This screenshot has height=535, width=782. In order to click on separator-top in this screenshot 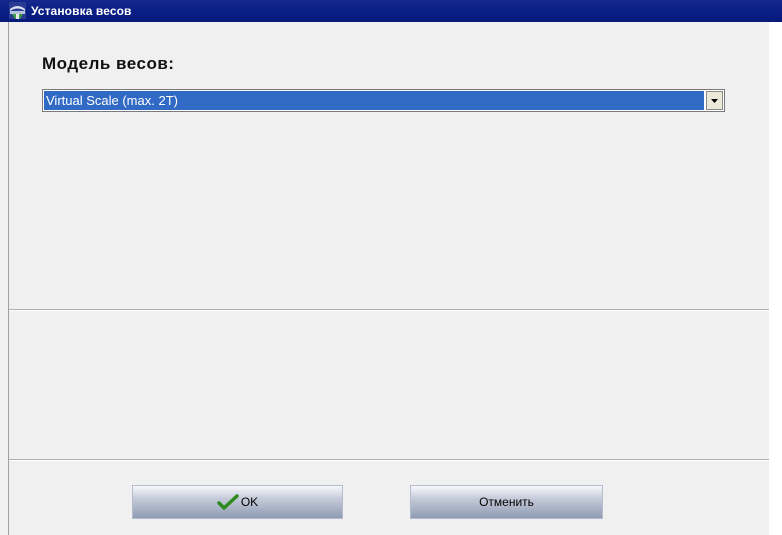, I will do `click(389, 310)`.